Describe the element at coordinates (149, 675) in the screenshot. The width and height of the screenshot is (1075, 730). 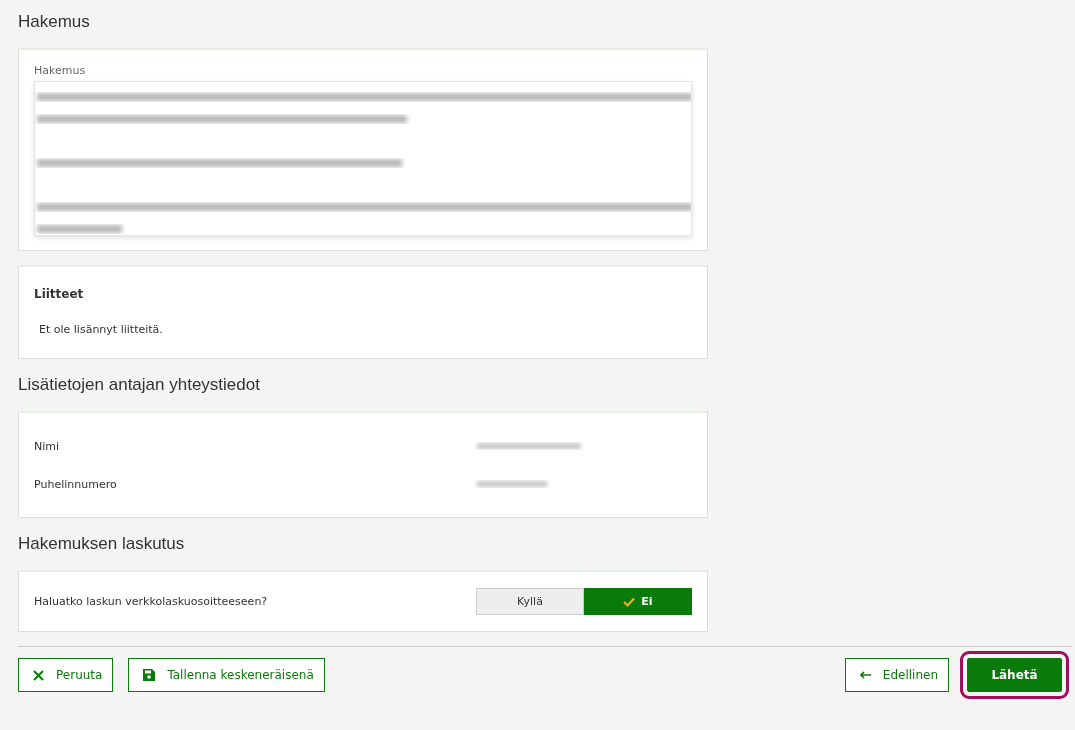
I see `save-icon` at that location.